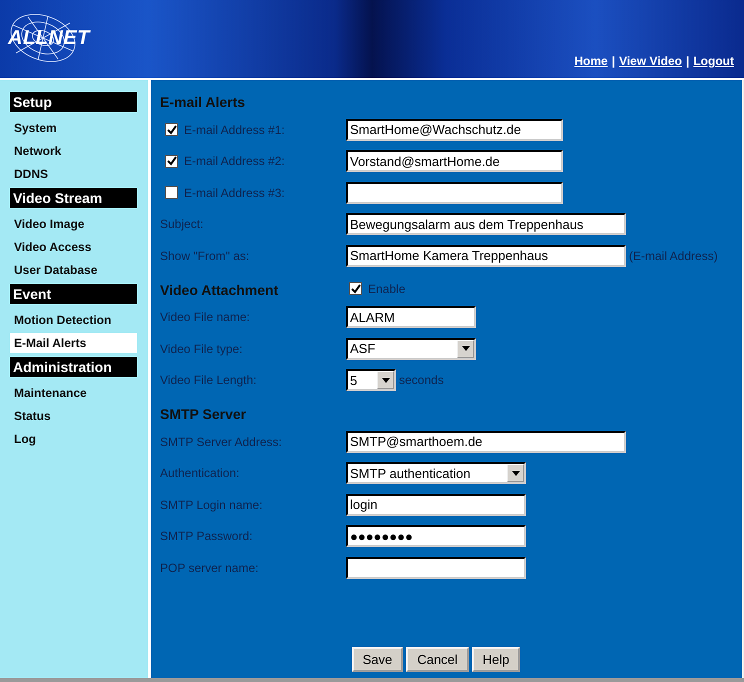 This screenshot has height=682, width=744. I want to click on field-label: E-mail Address #2:, so click(234, 161).